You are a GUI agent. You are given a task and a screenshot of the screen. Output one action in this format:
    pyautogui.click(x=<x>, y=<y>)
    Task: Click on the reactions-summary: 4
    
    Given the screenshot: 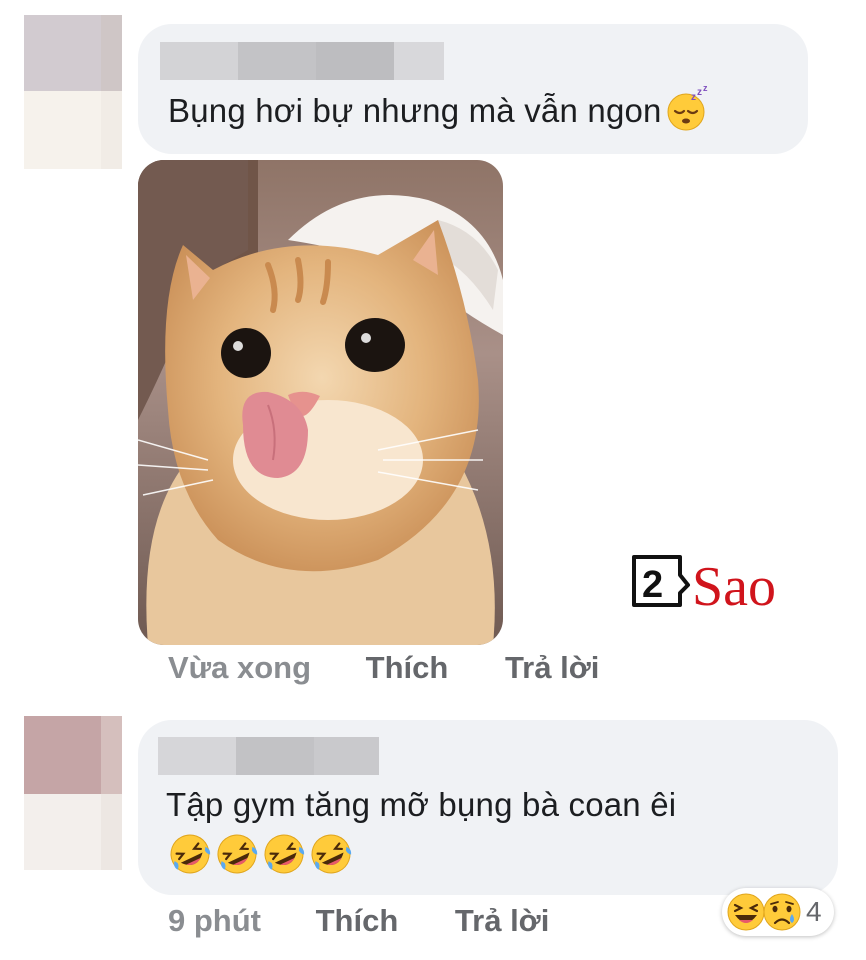 What is the action you would take?
    pyautogui.click(x=778, y=912)
    